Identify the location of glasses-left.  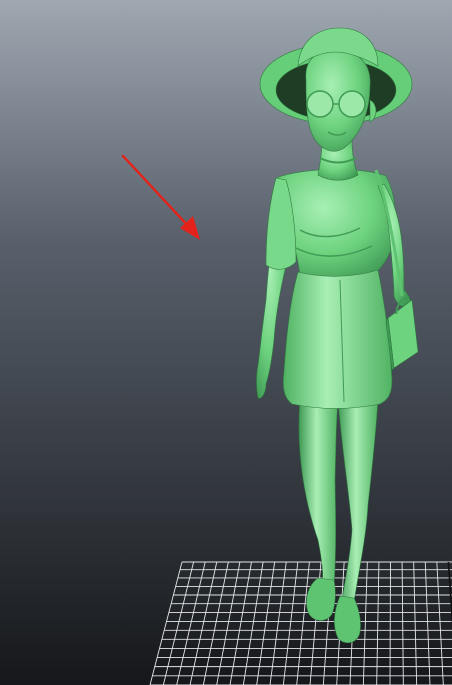
(320, 104).